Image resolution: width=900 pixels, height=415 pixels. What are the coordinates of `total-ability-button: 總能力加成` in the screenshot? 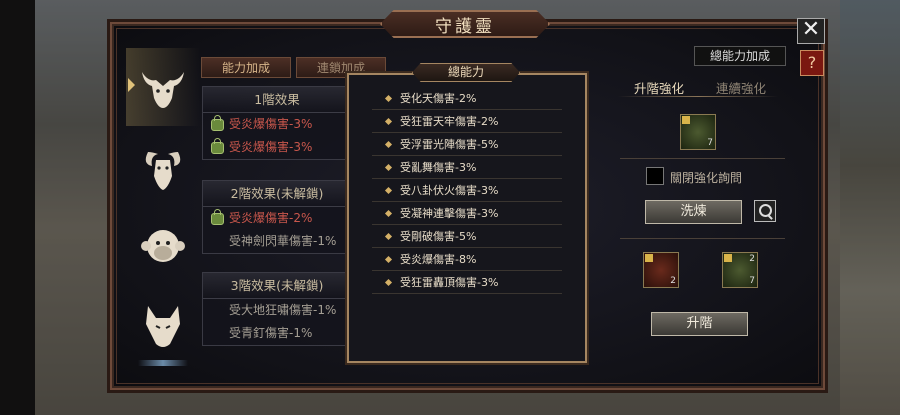 It's located at (740, 56).